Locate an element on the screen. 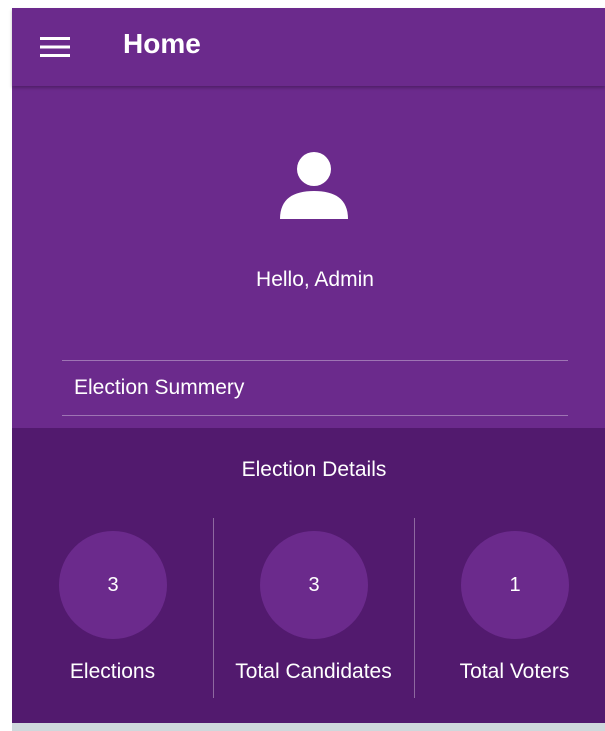 Image resolution: width=605 pixels, height=731 pixels. person-icon is located at coordinates (314, 185).